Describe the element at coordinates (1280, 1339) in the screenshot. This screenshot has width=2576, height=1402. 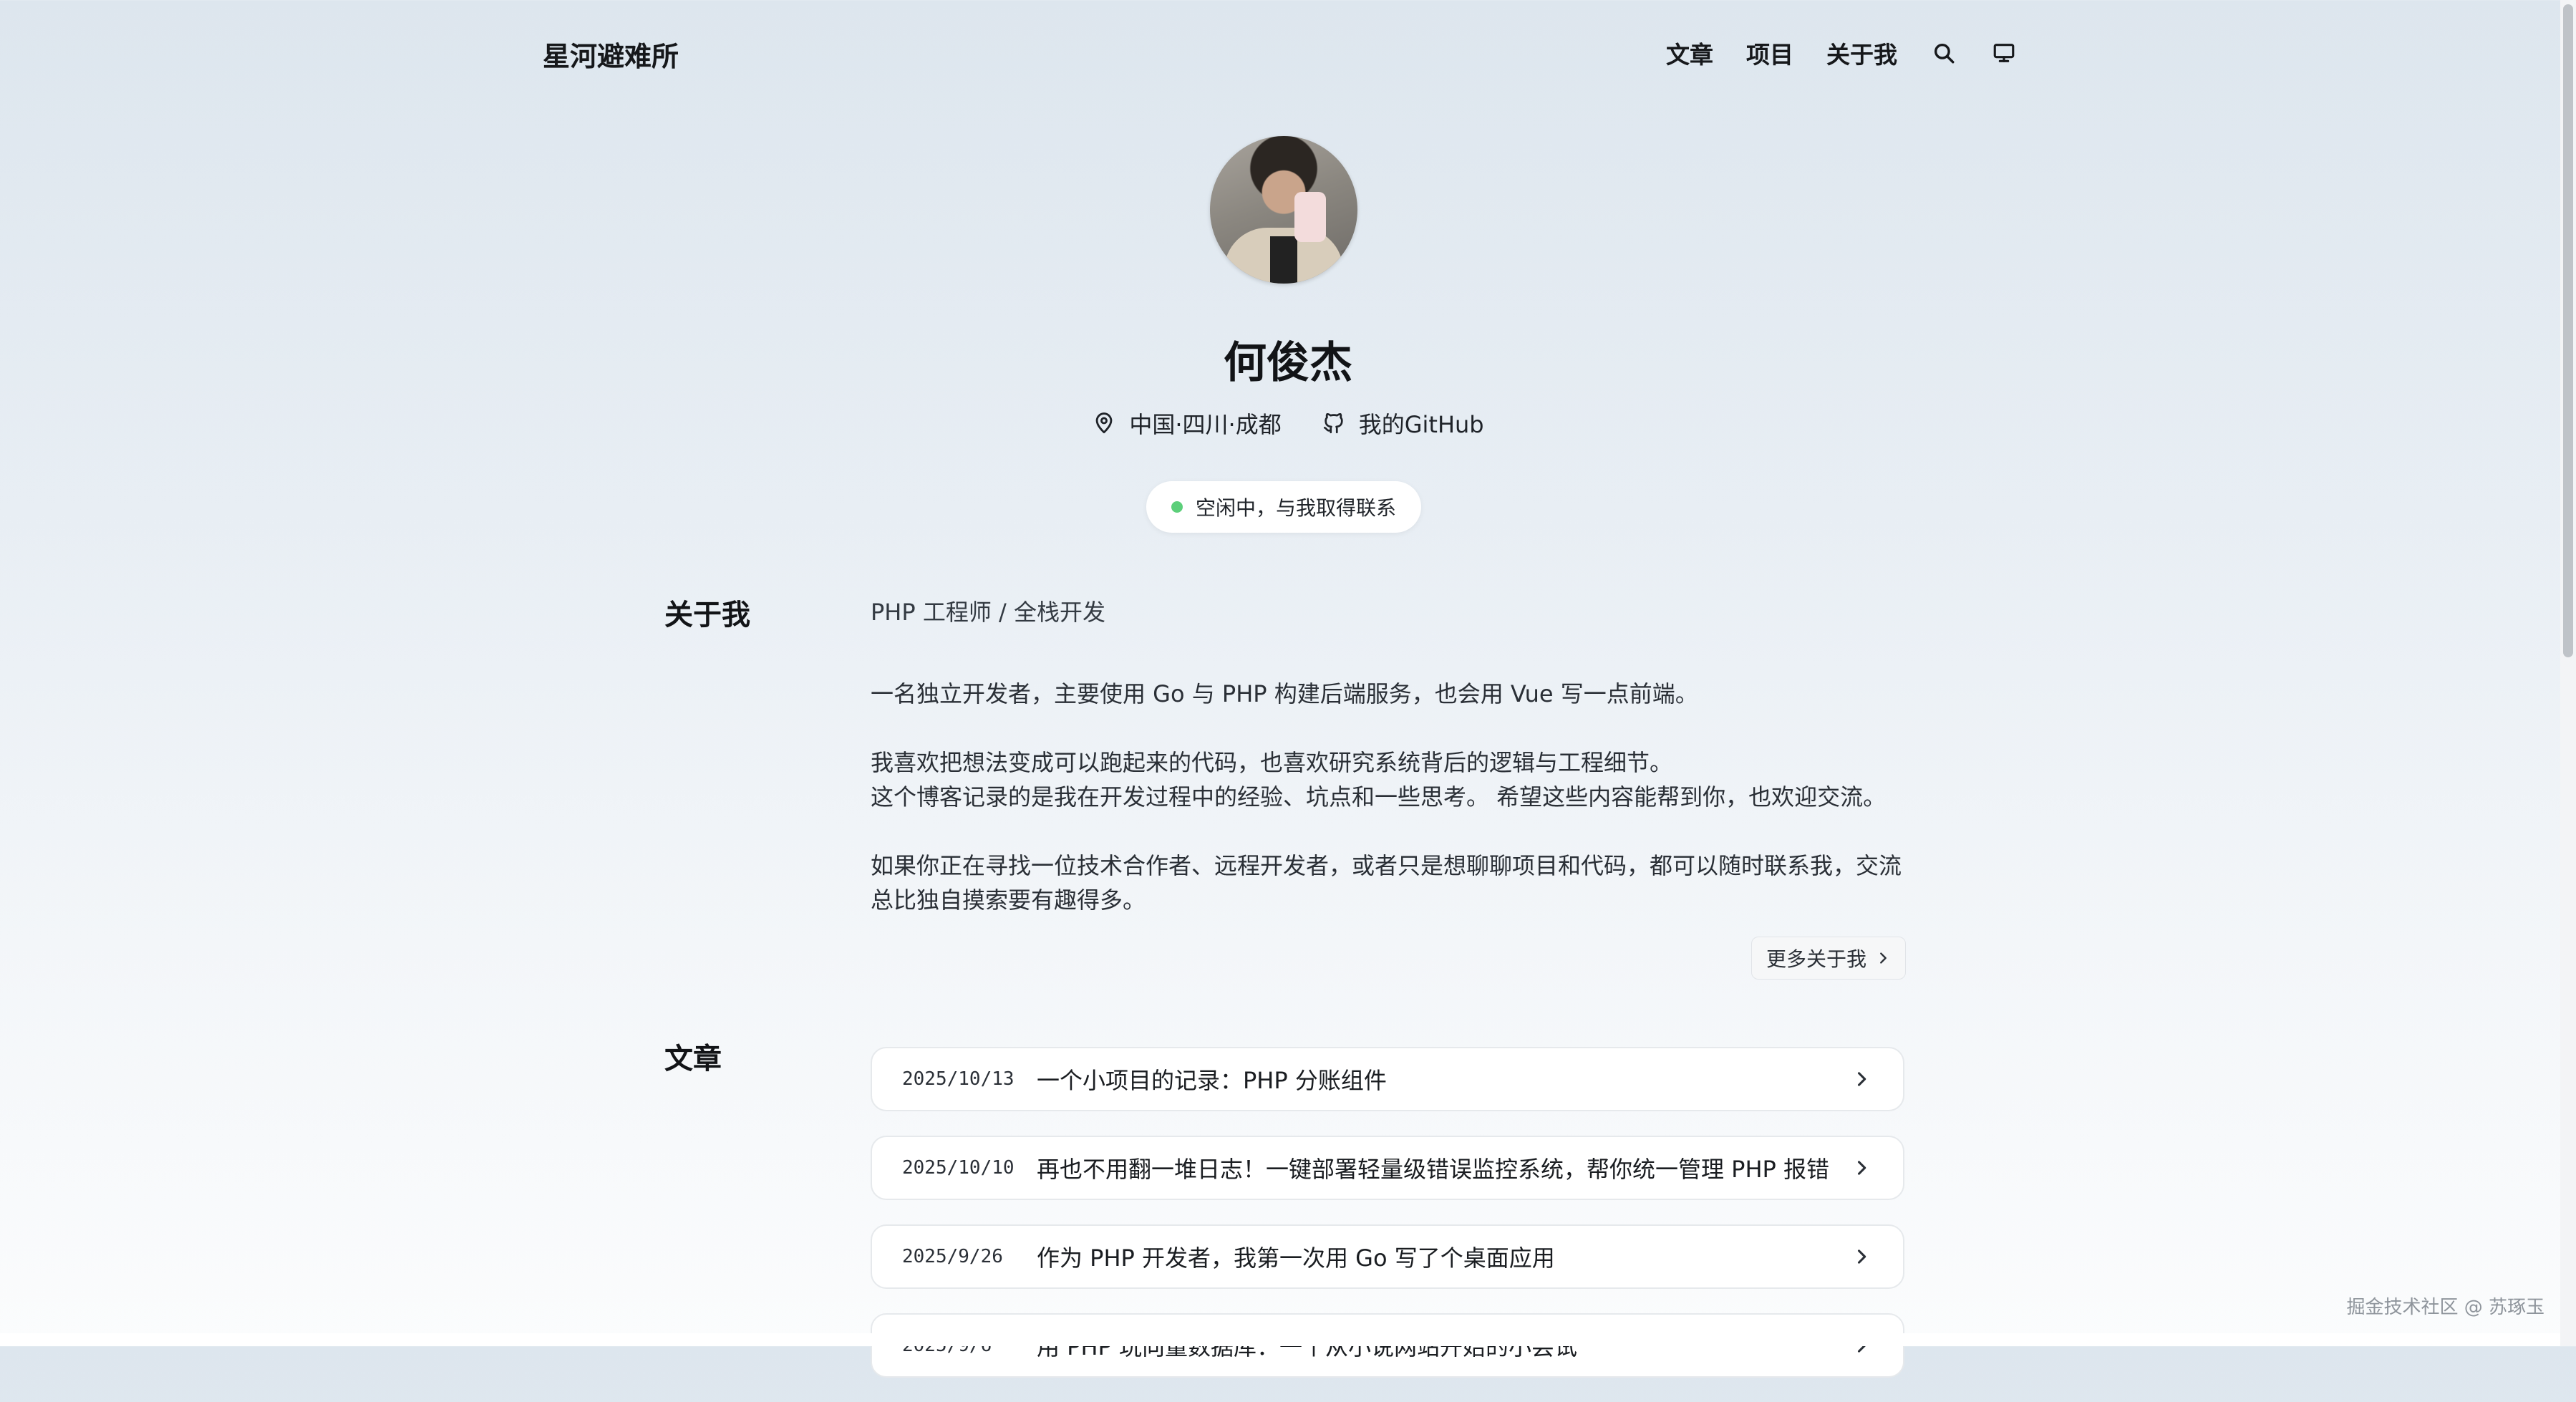
I see `viewport-bottom-edge` at that location.